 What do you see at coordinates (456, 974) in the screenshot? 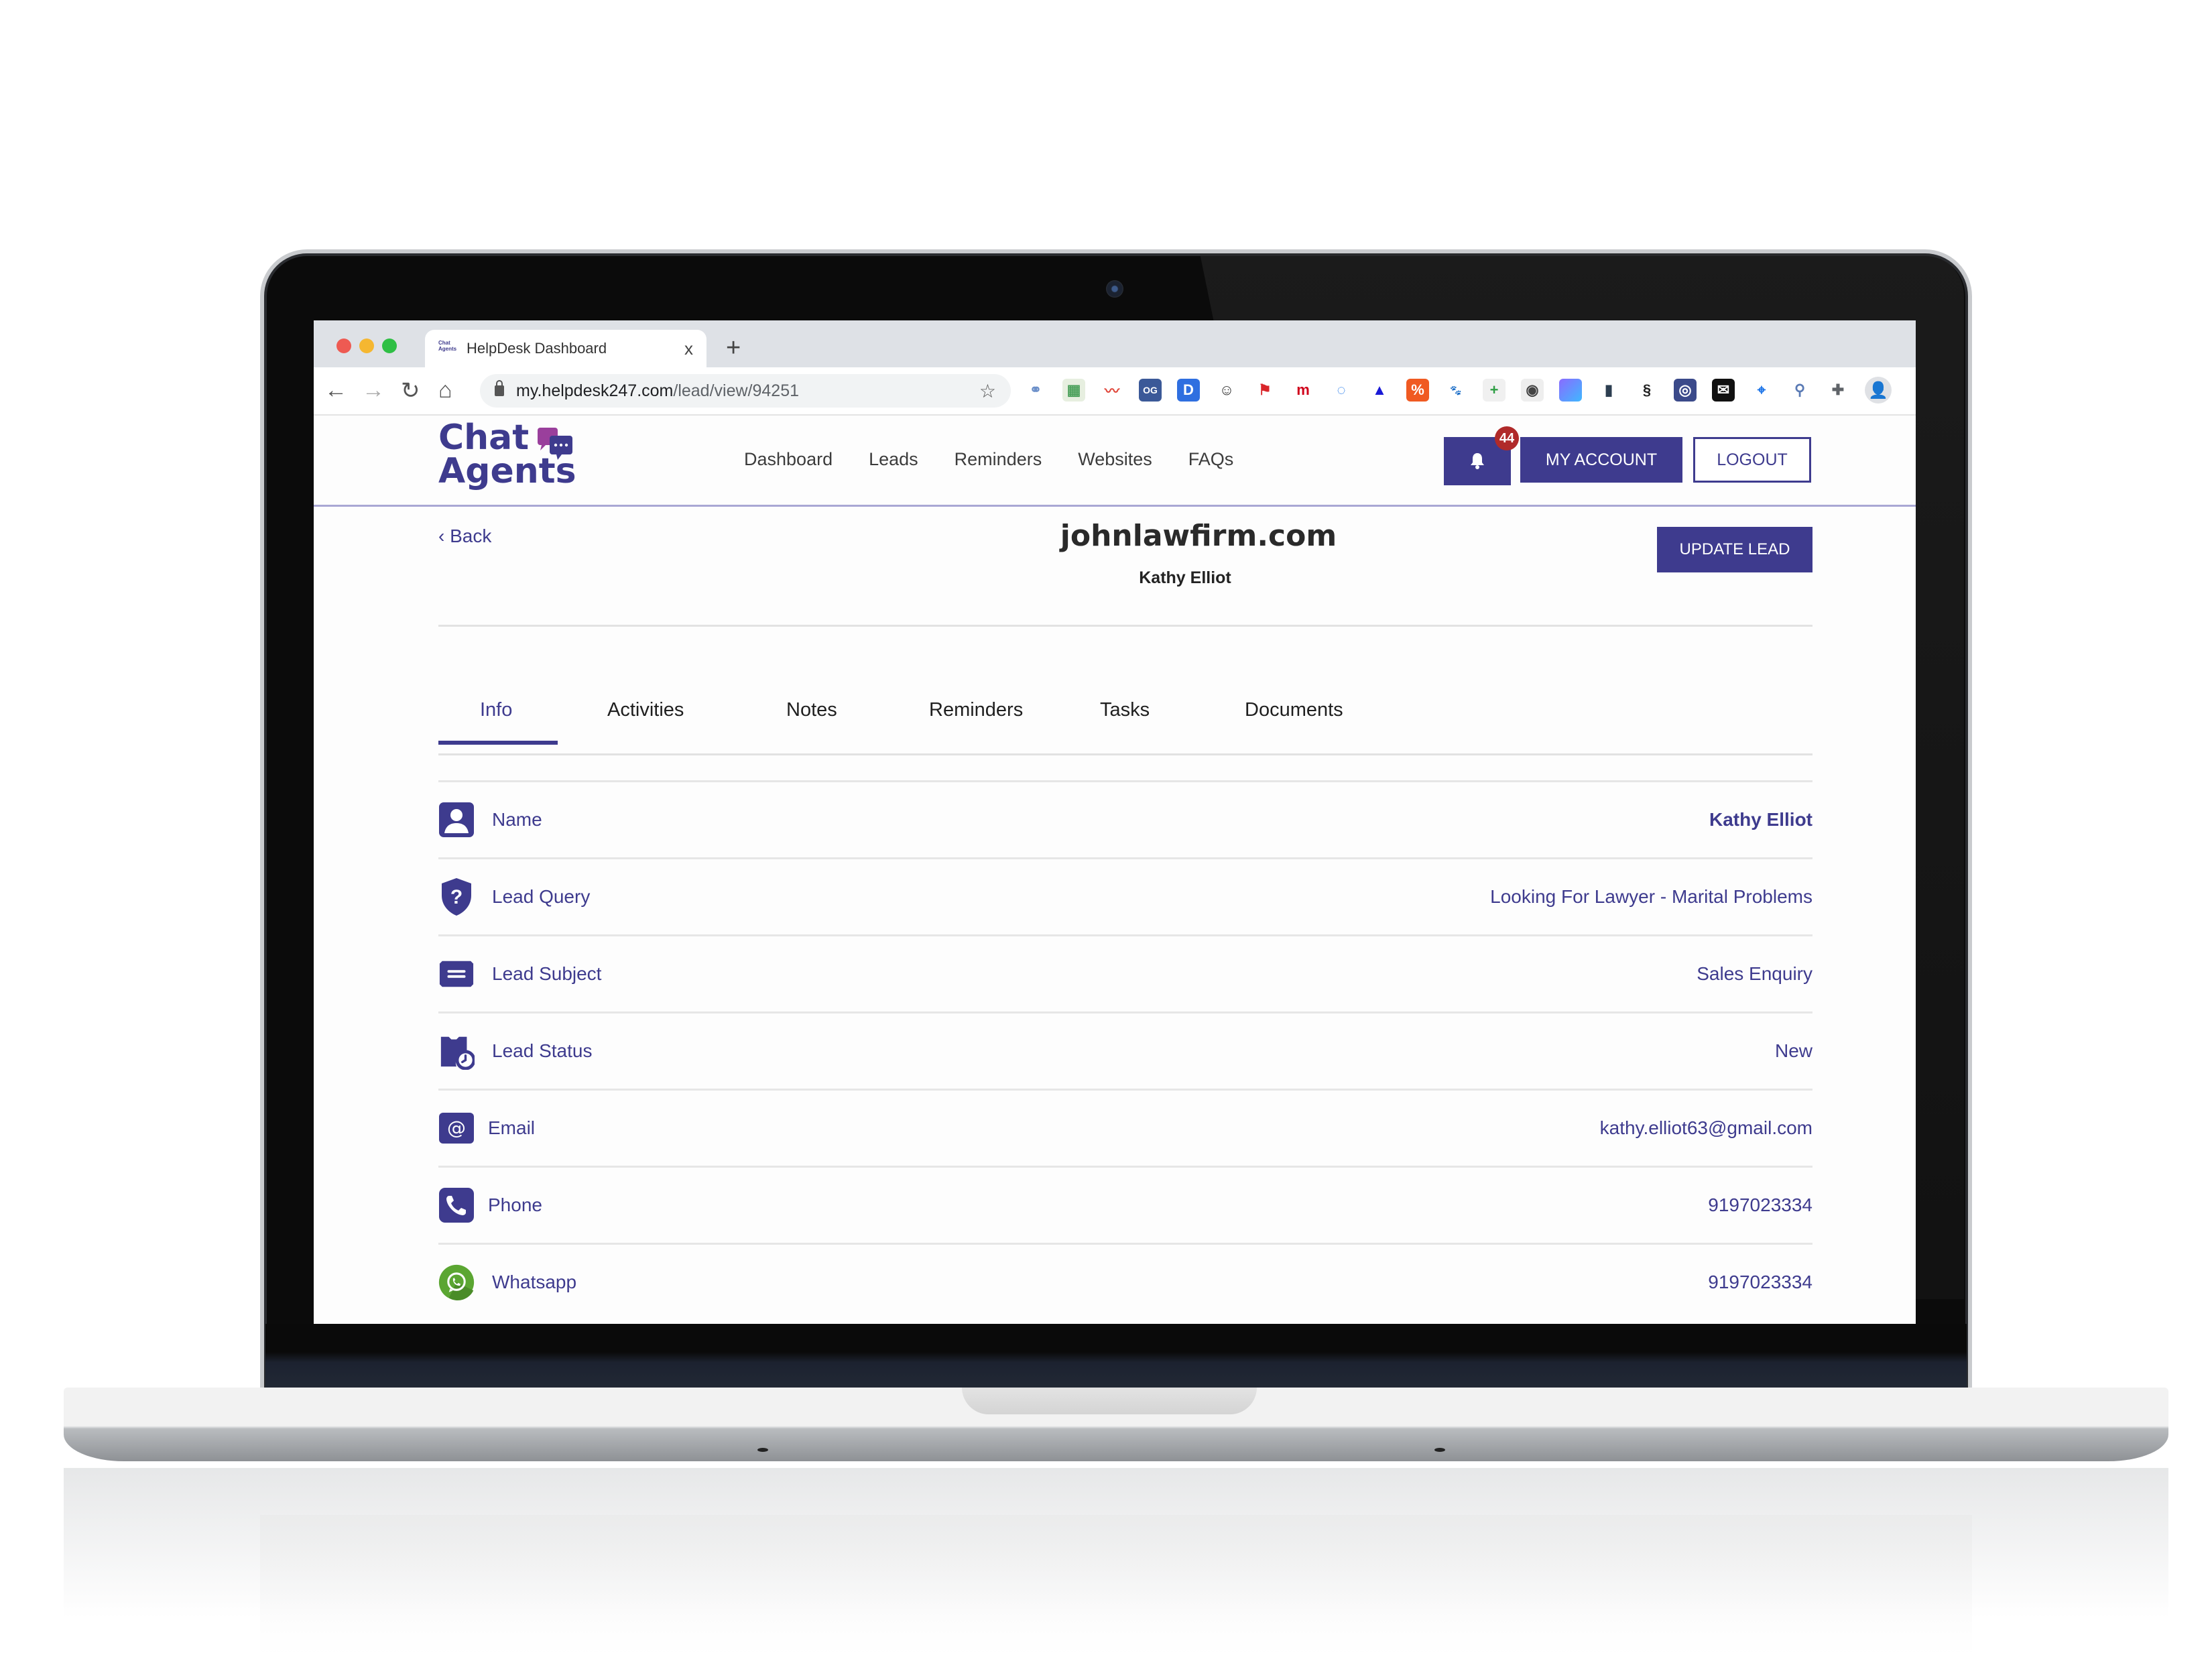
I see `ticket-icon` at bounding box center [456, 974].